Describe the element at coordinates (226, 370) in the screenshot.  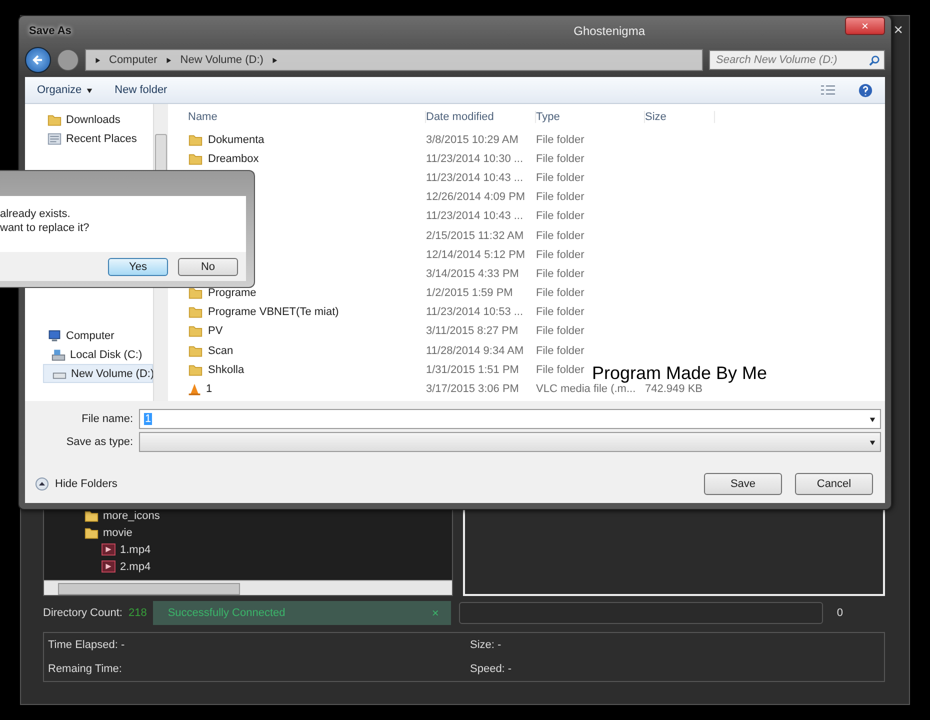
I see `file-name: Shkolla` at that location.